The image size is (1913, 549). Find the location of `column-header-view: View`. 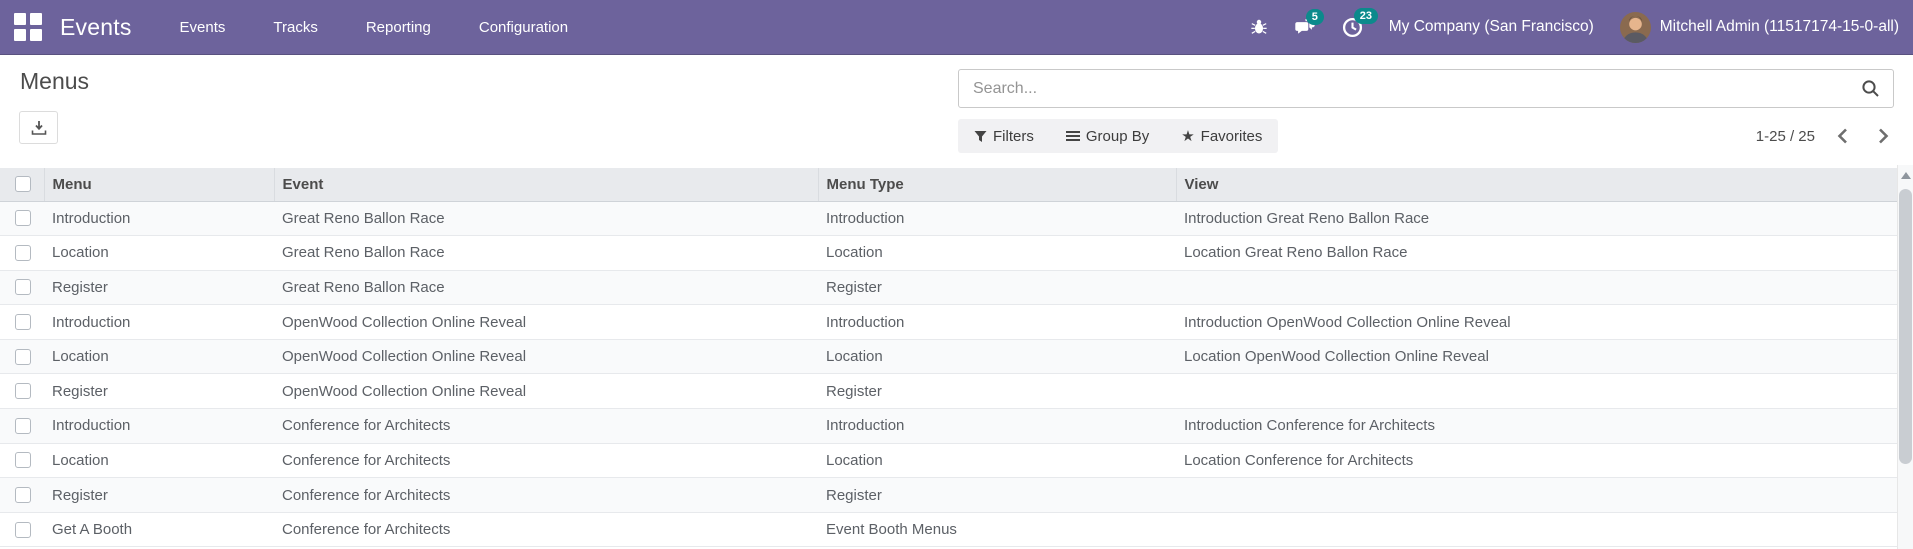

column-header-view: View is located at coordinates (1536, 185).